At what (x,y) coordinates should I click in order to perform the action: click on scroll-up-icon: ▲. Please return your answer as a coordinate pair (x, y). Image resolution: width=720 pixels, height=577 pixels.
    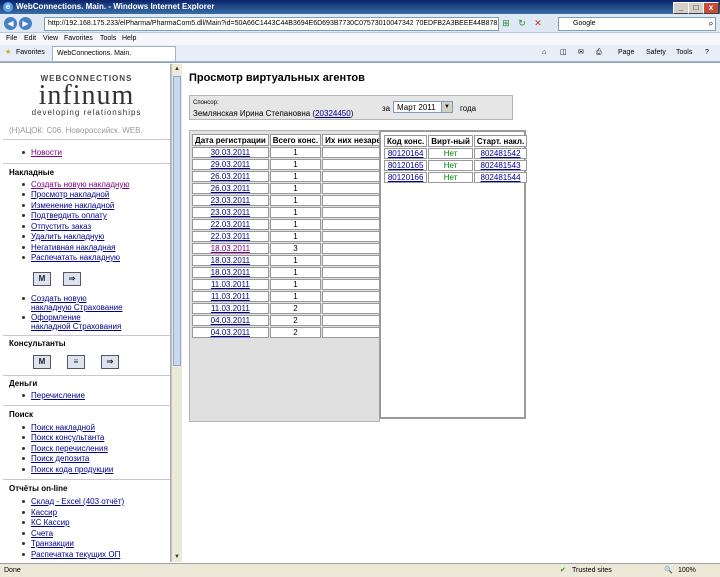
    Looking at the image, I should click on (177, 69).